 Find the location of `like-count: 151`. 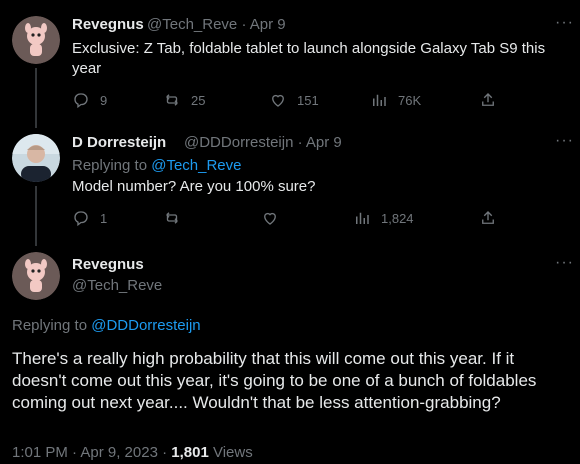

like-count: 151 is located at coordinates (308, 100).